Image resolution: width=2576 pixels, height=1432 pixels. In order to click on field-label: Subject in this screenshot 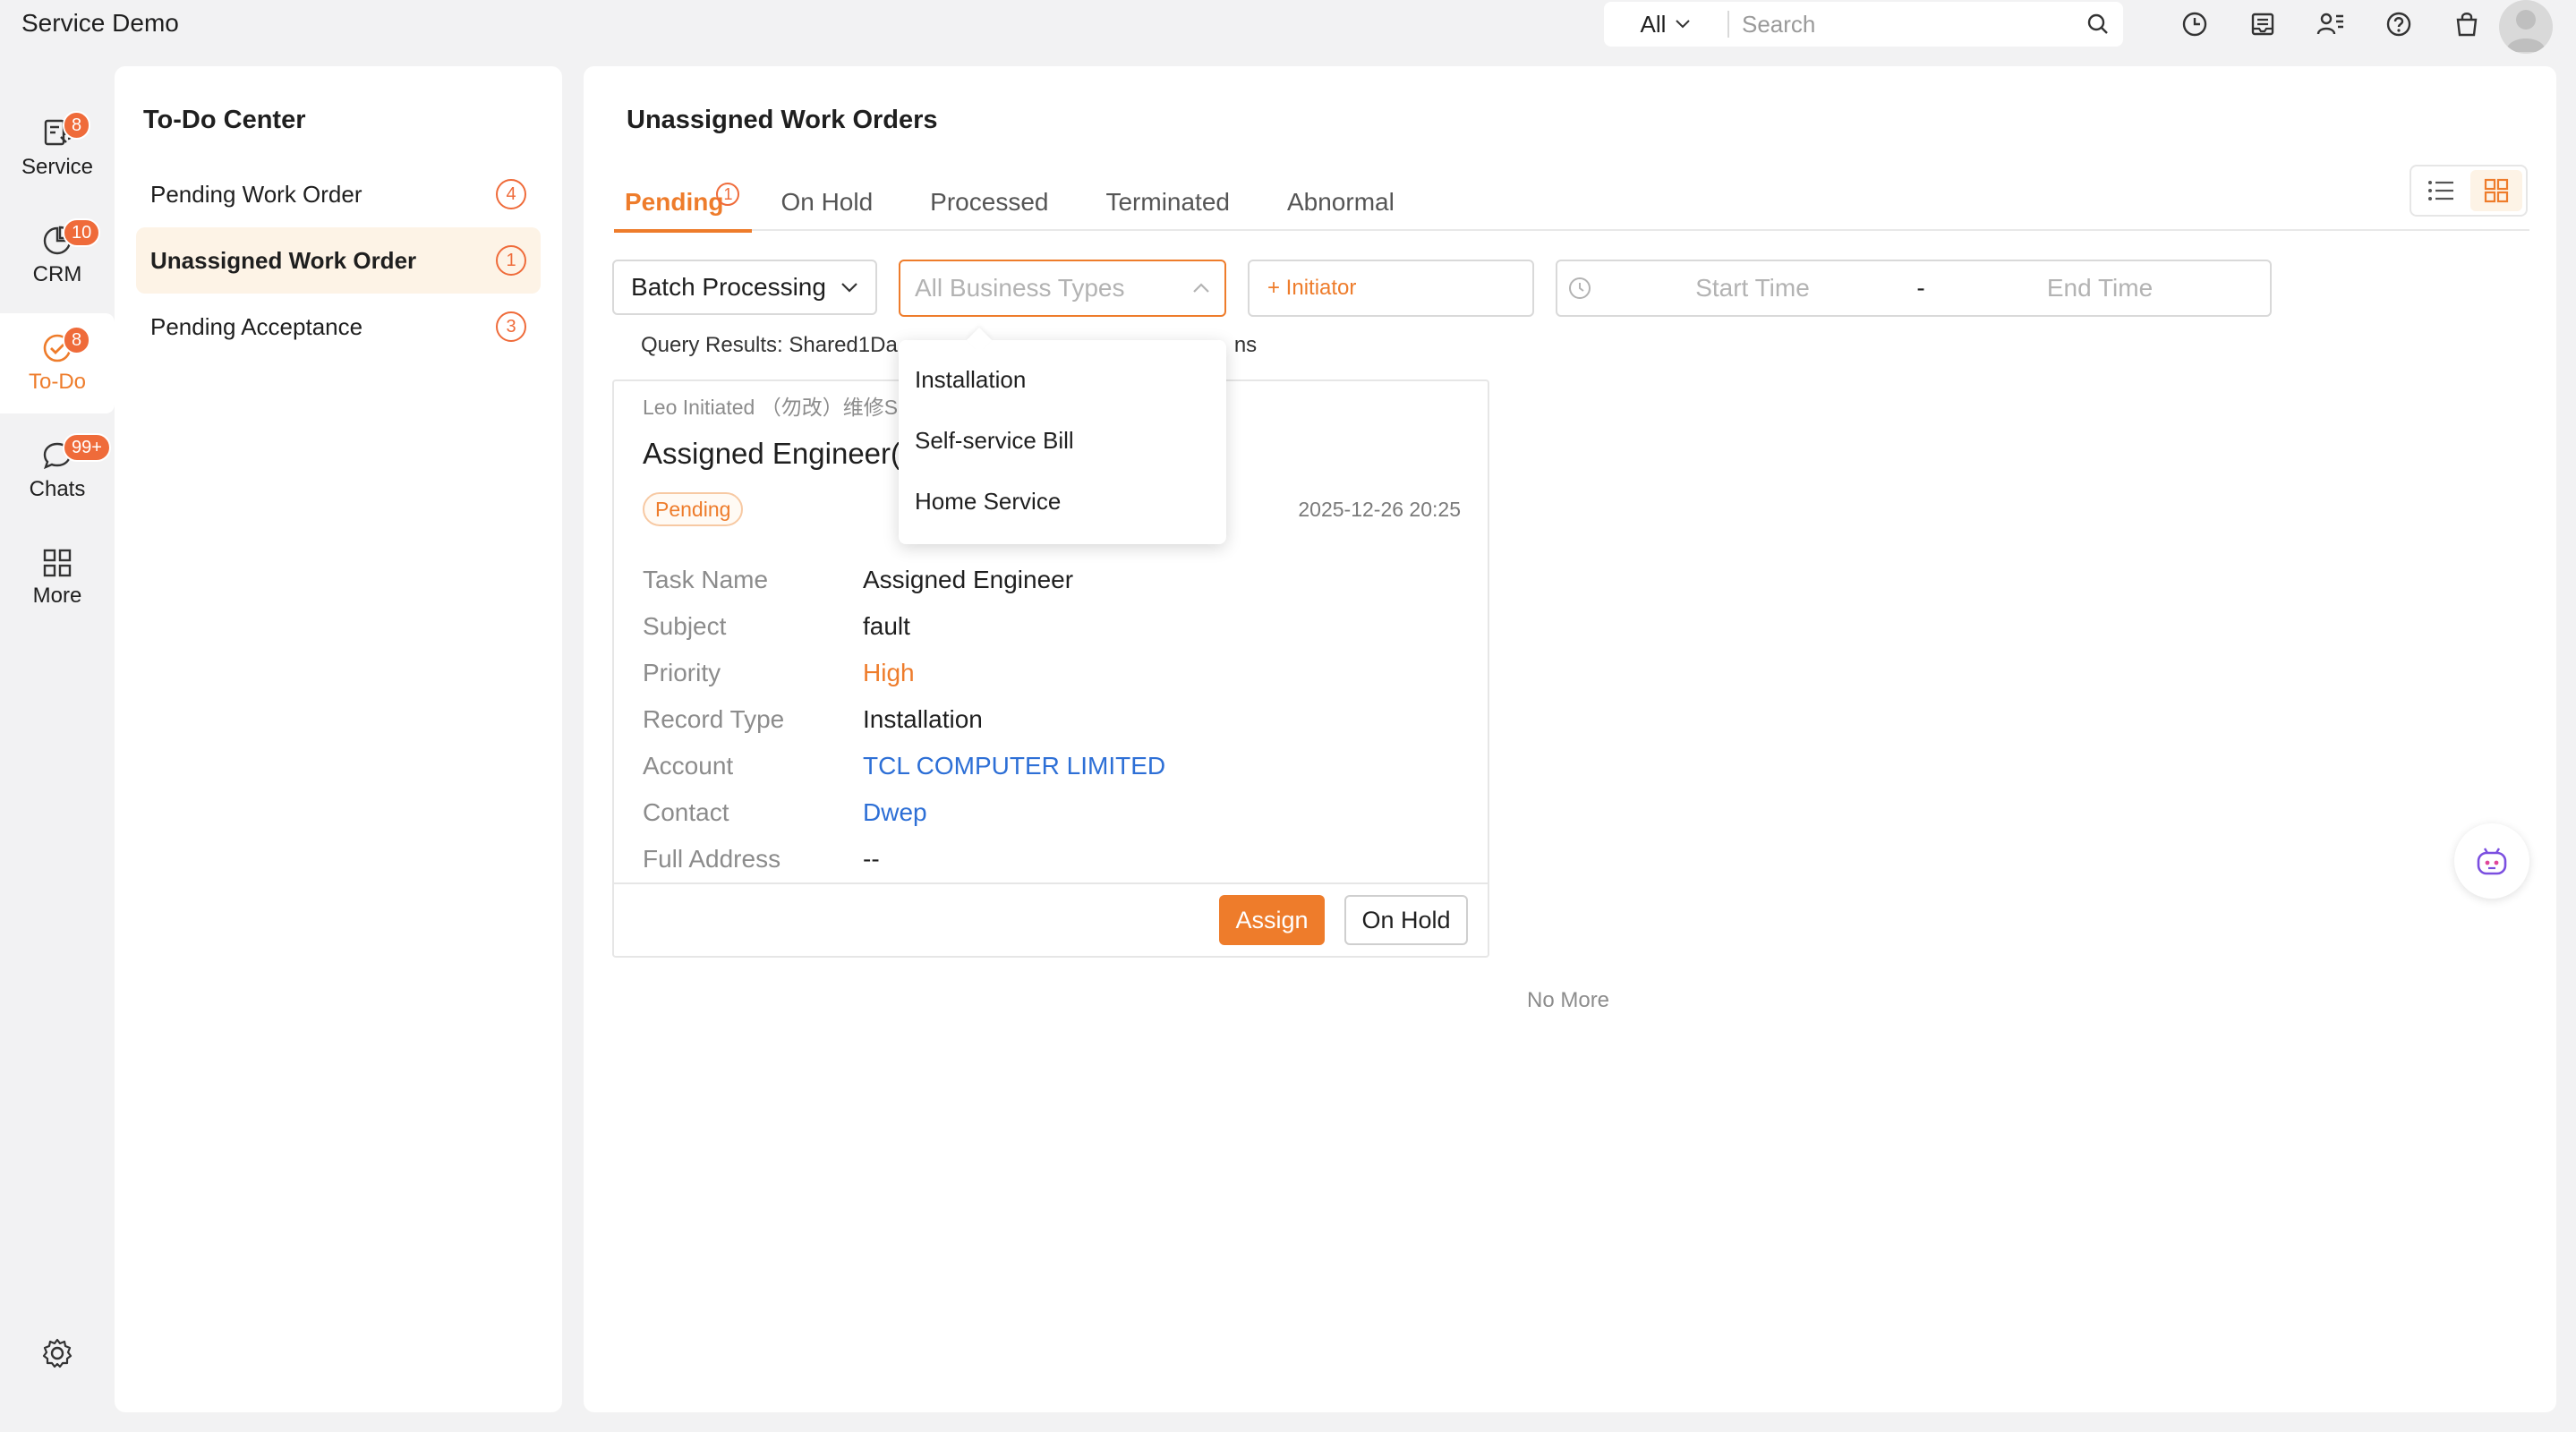, I will do `click(685, 626)`.